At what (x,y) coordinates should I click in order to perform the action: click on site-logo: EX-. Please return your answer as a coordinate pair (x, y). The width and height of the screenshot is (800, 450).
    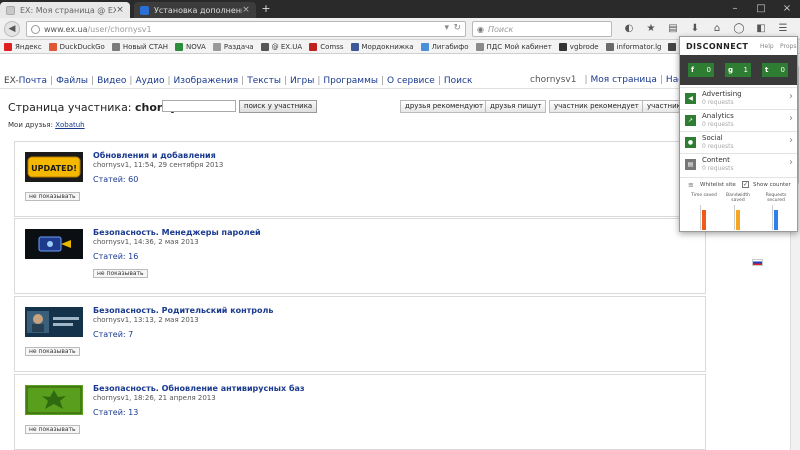
    Looking at the image, I should click on (11, 81).